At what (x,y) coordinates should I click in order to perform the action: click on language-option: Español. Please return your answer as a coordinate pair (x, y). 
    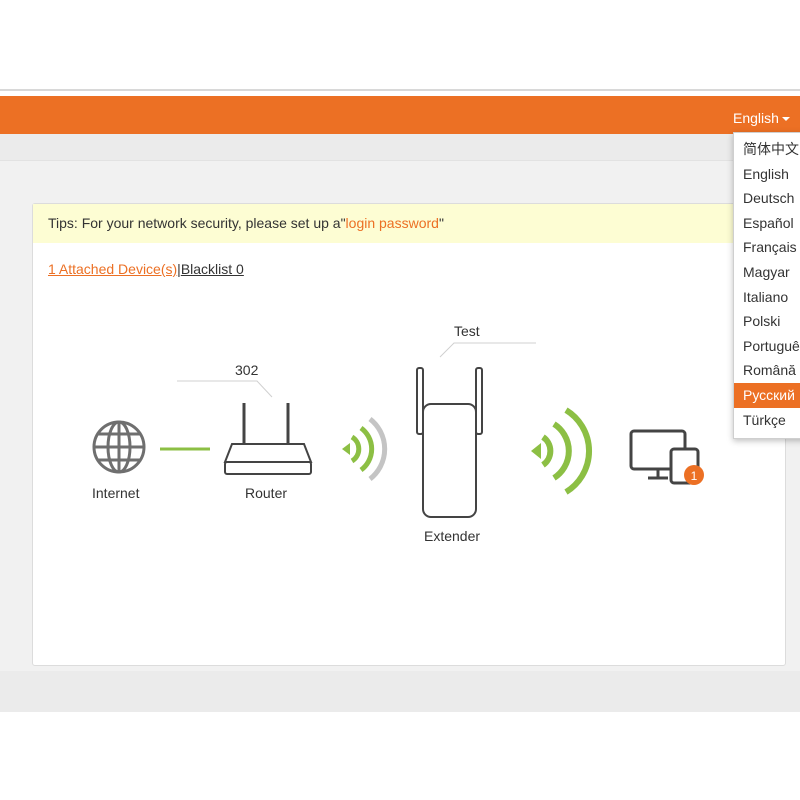
    Looking at the image, I should click on (767, 223).